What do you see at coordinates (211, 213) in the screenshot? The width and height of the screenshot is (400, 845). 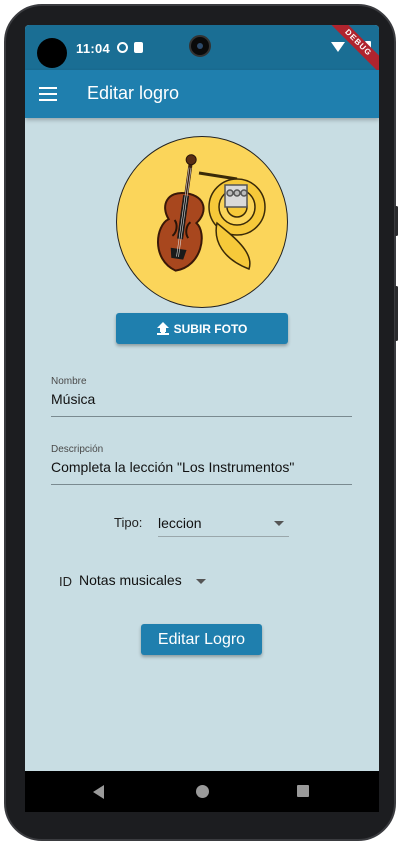 I see `instruments-icon` at bounding box center [211, 213].